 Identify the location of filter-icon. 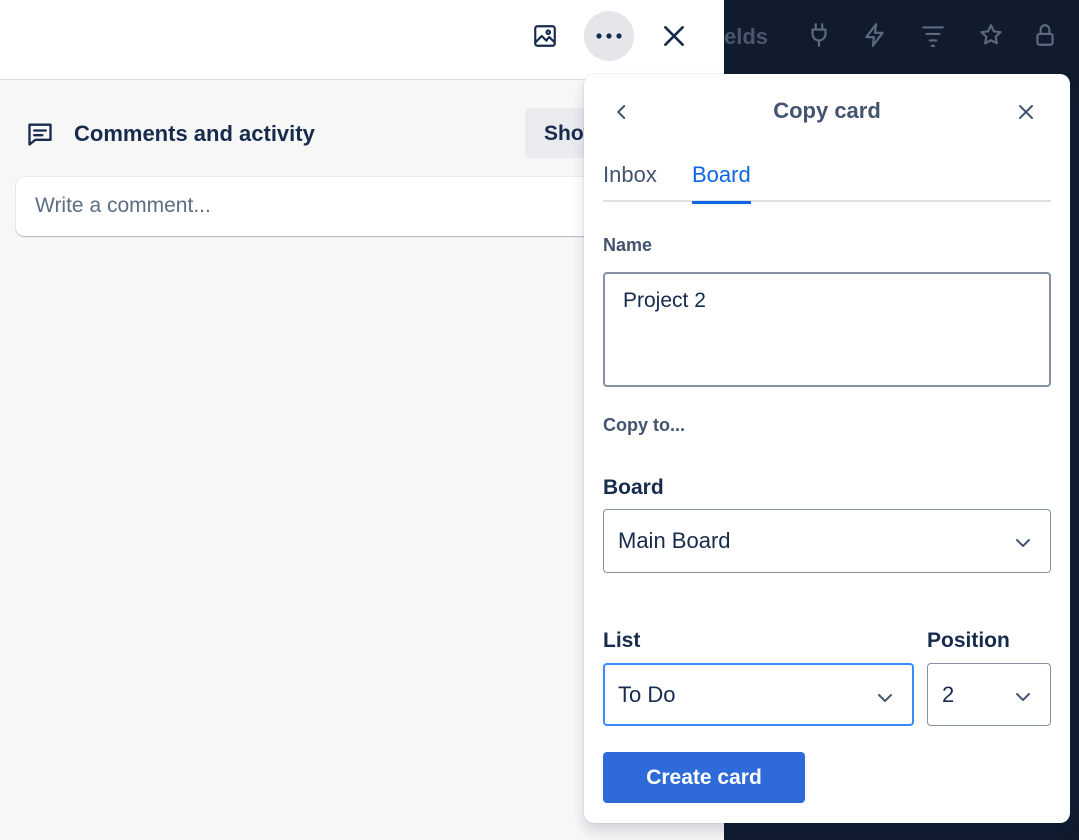
(933, 35).